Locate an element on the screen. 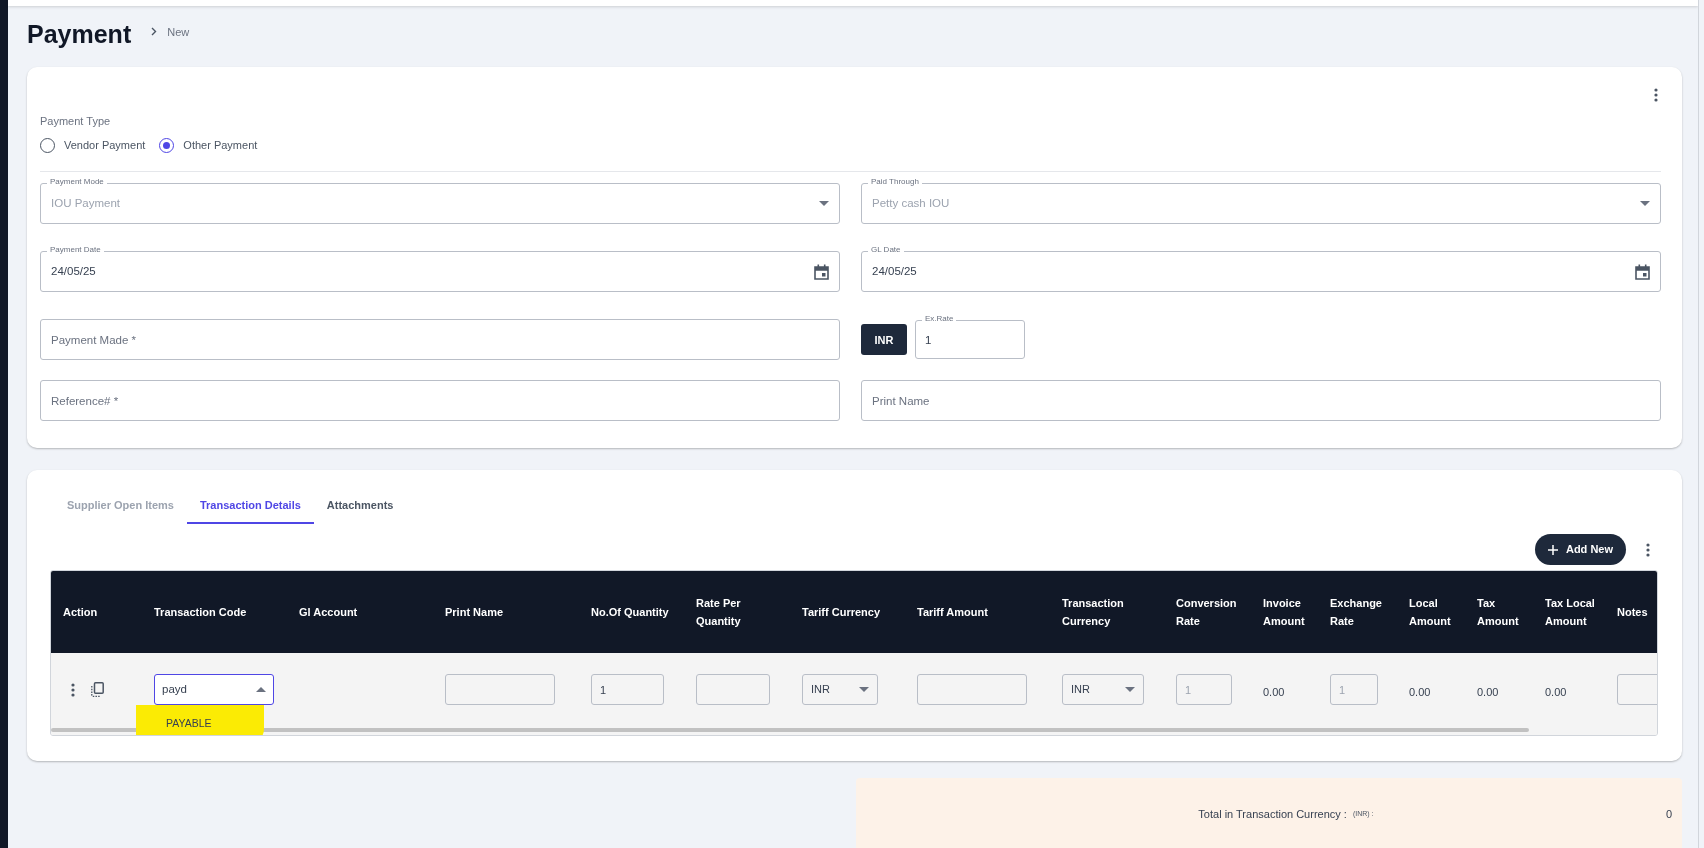 Image resolution: width=1704 pixels, height=848 pixels. add-new-button: Add New is located at coordinates (1580, 550).